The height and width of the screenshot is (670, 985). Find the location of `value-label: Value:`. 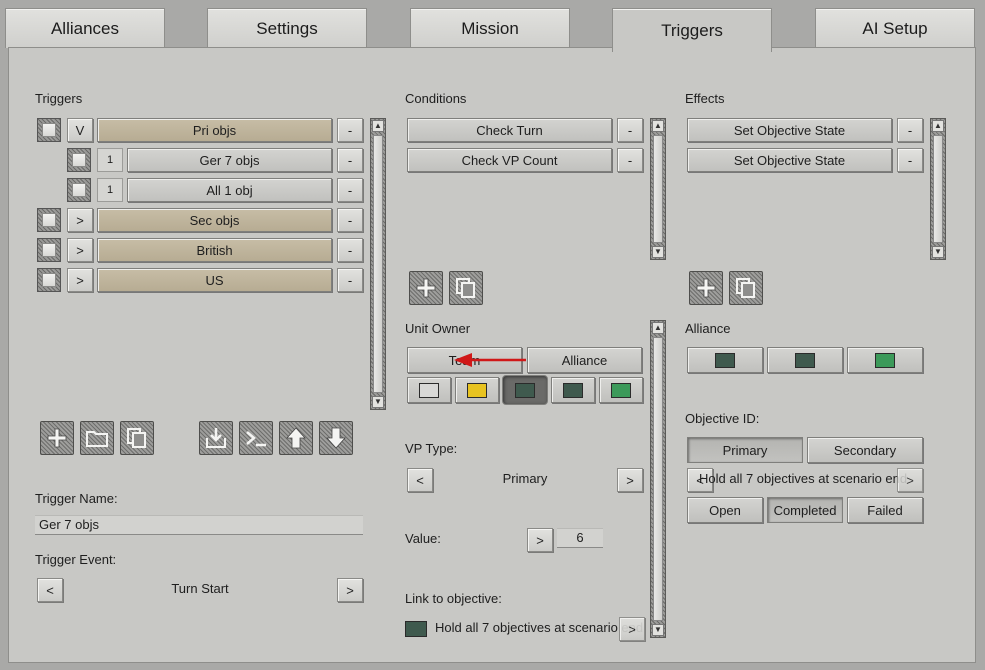

value-label: Value: is located at coordinates (423, 538).